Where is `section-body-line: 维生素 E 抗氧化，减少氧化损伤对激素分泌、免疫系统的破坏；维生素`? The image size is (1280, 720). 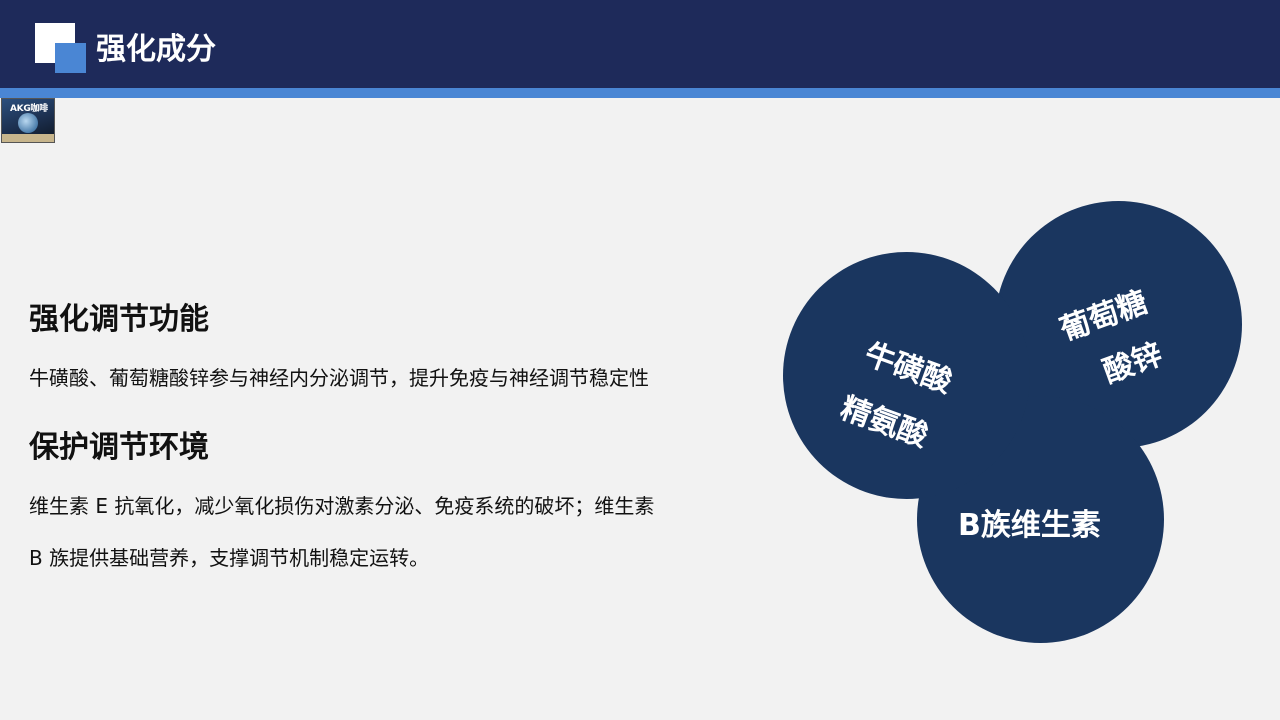
section-body-line: 维生素 E 抗氧化，减少氧化损伤对激素分泌、免疫系统的破坏；维生素 is located at coordinates (342, 506).